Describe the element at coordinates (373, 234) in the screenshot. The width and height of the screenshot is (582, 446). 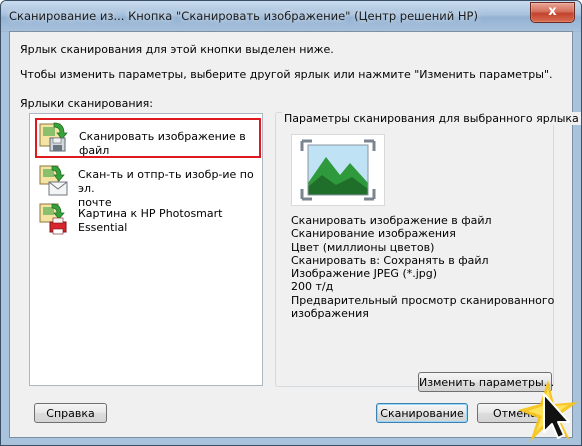
I see `detail-line: Сканирование изображения` at that location.